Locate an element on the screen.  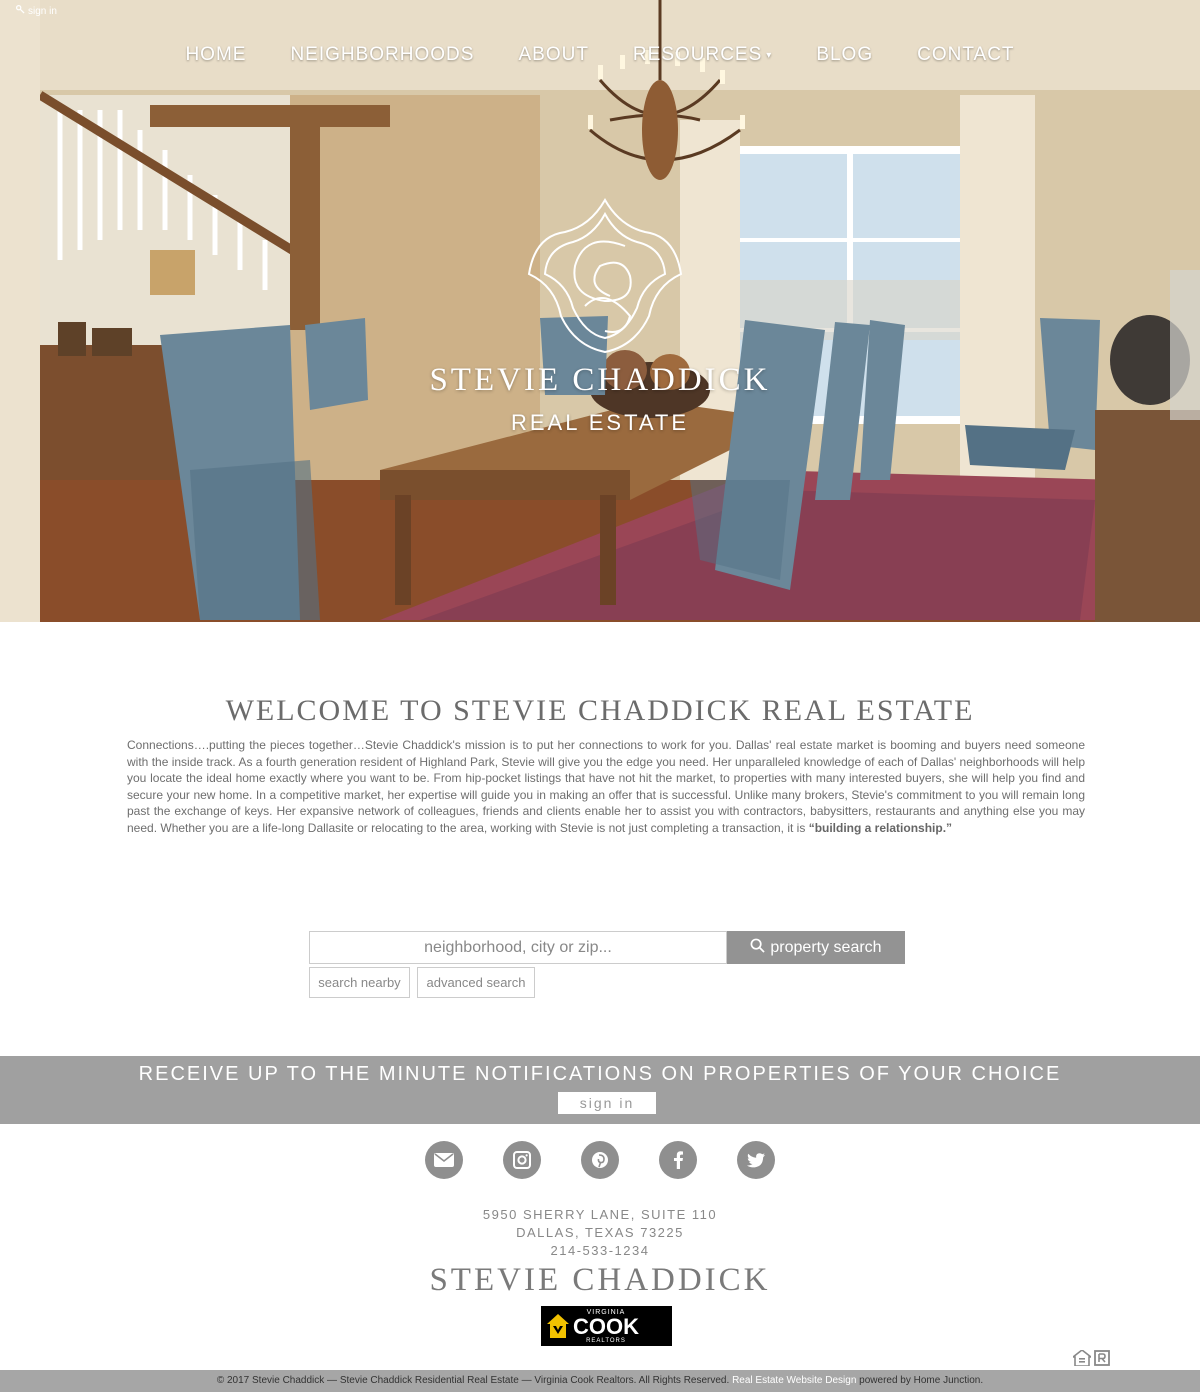
search-input is located at coordinates (518, 947).